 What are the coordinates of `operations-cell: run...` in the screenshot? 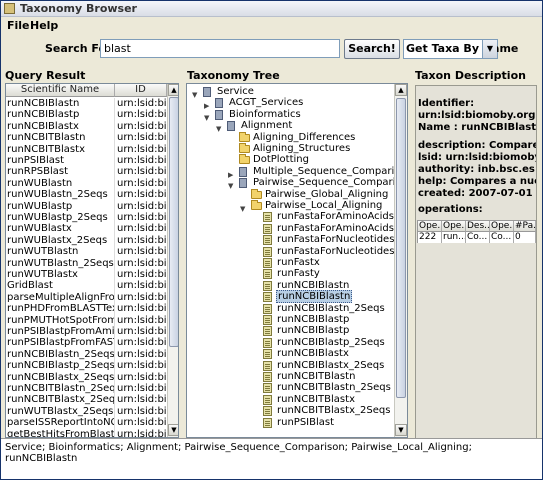 It's located at (454, 237).